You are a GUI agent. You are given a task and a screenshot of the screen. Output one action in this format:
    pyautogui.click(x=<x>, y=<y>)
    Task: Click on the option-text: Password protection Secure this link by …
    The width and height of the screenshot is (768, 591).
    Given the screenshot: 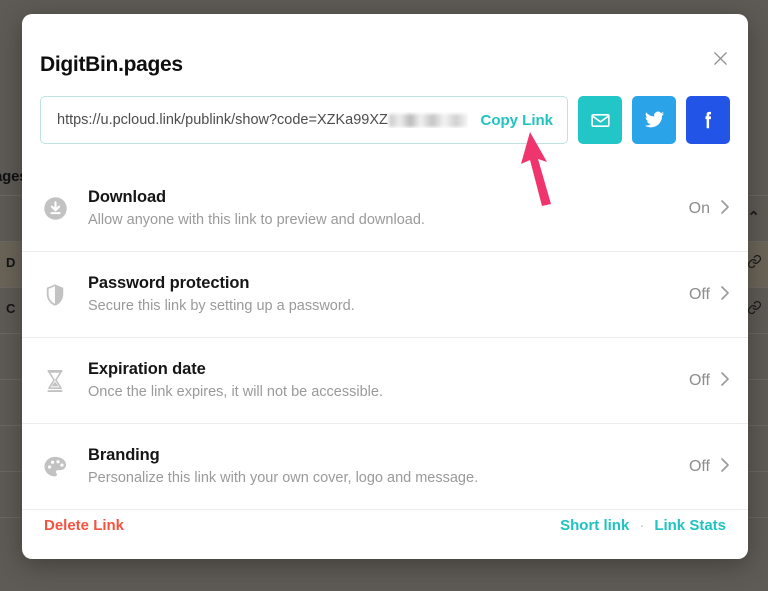 What is the action you would take?
    pyautogui.click(x=388, y=294)
    